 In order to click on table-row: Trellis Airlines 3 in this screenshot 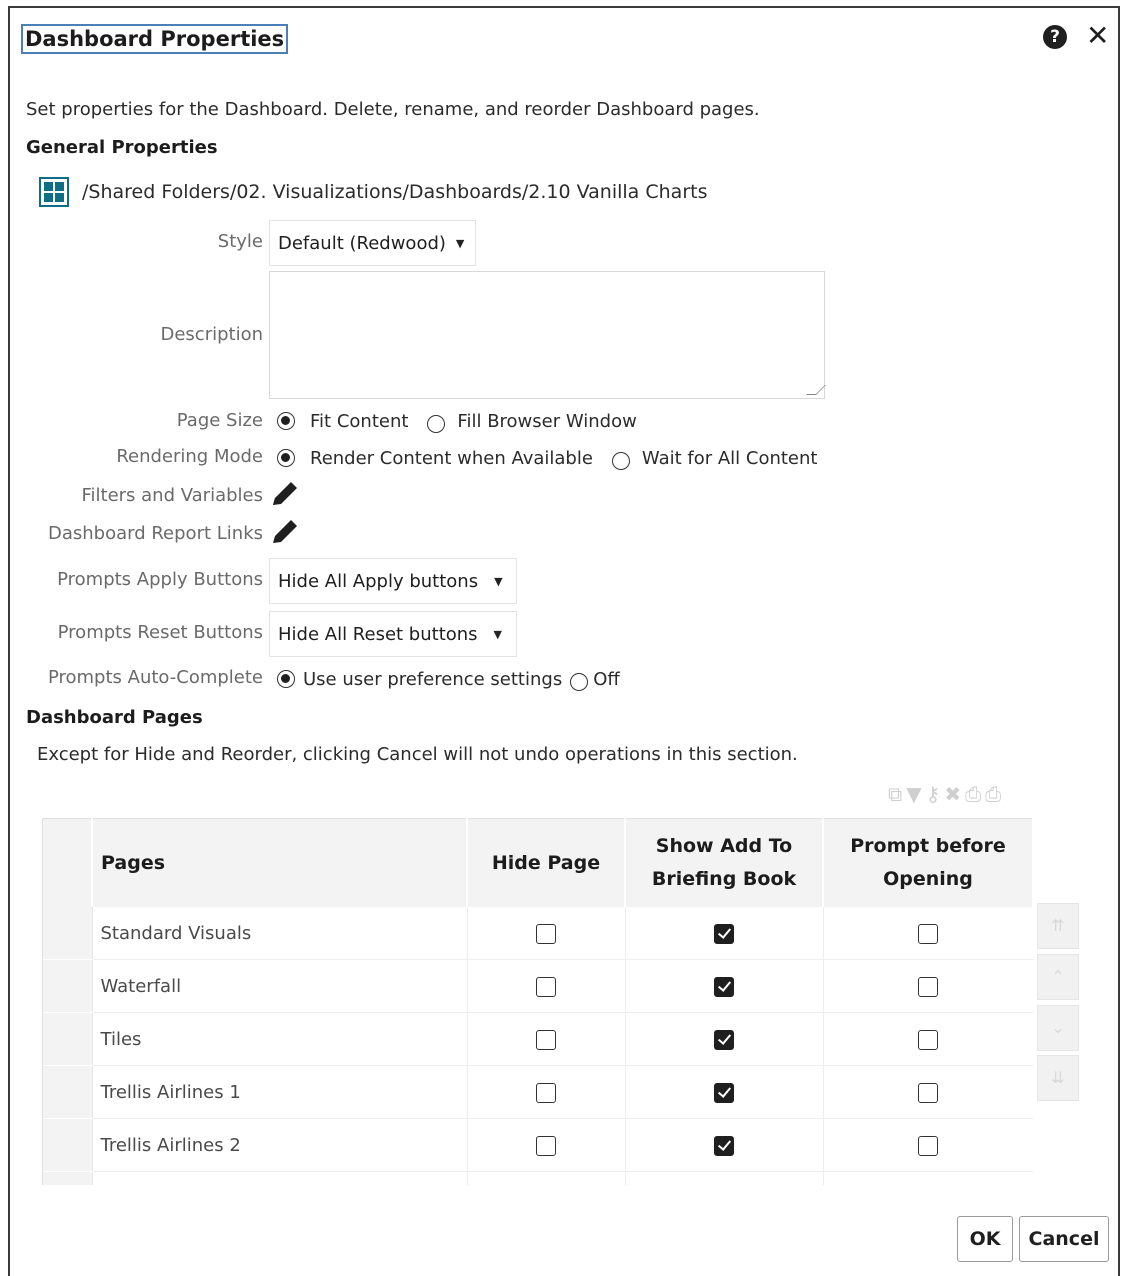, I will do `click(538, 1178)`.